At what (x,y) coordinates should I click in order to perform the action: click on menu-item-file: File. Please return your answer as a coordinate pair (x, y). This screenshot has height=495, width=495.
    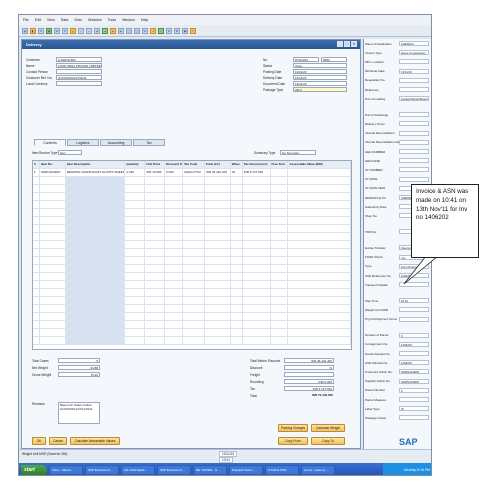
    Looking at the image, I should click on (26, 20).